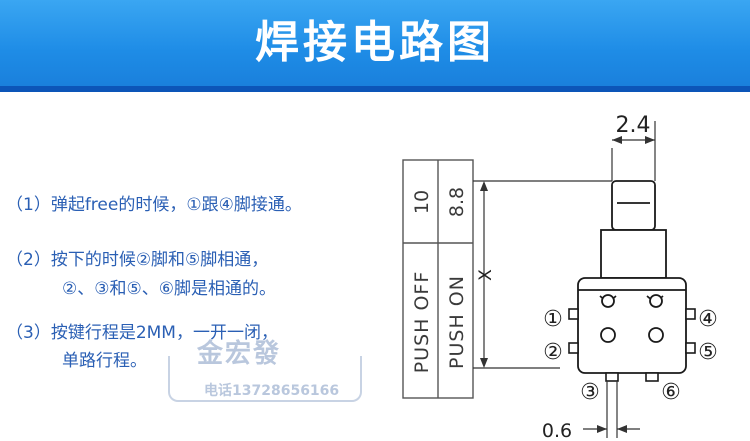  What do you see at coordinates (708, 352) in the screenshot?
I see `pin-label-5: ⑤` at bounding box center [708, 352].